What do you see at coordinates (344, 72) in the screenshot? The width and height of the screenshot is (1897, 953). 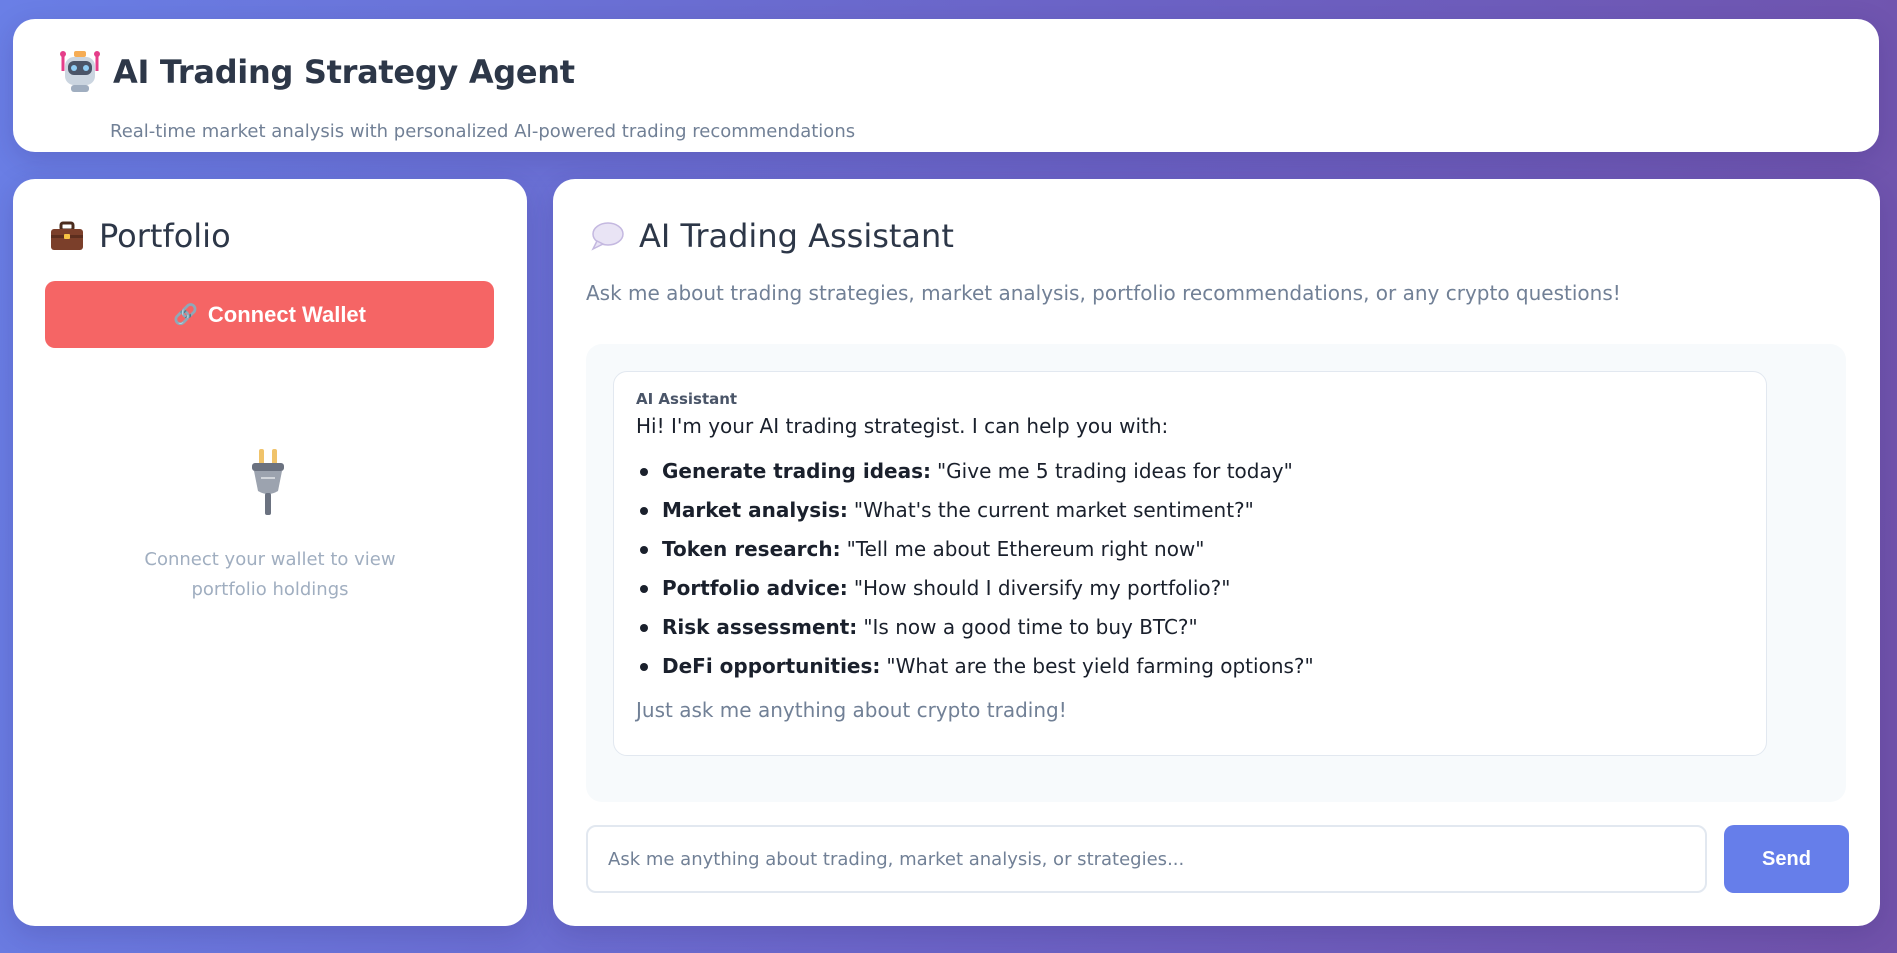 I see `page-title: AI Trading Strategy Agent` at bounding box center [344, 72].